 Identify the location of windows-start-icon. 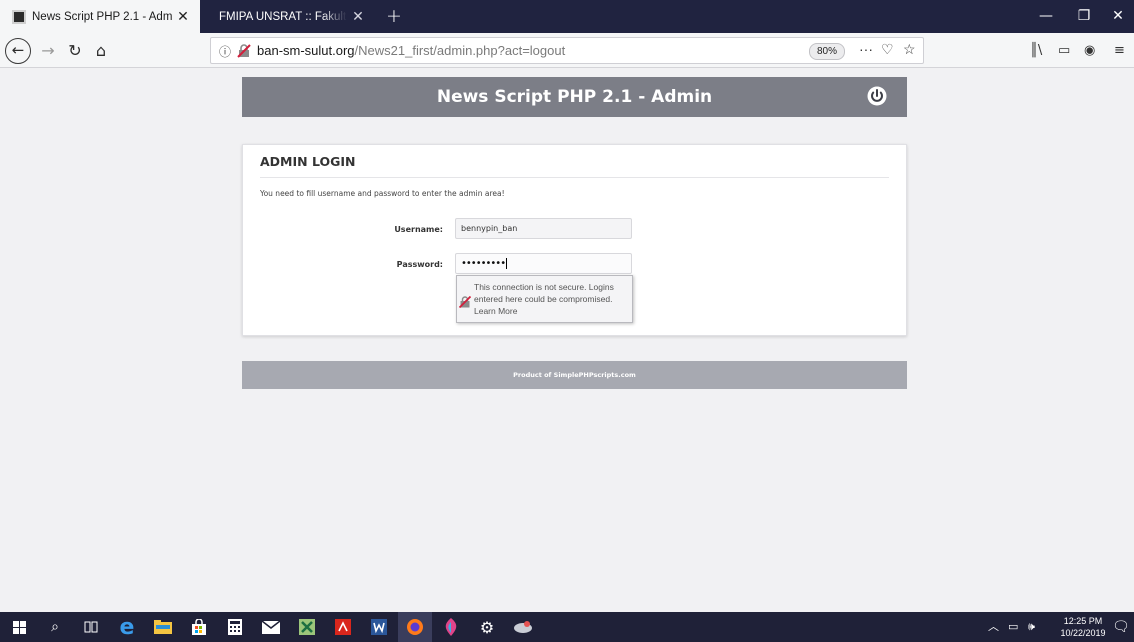
(19, 627).